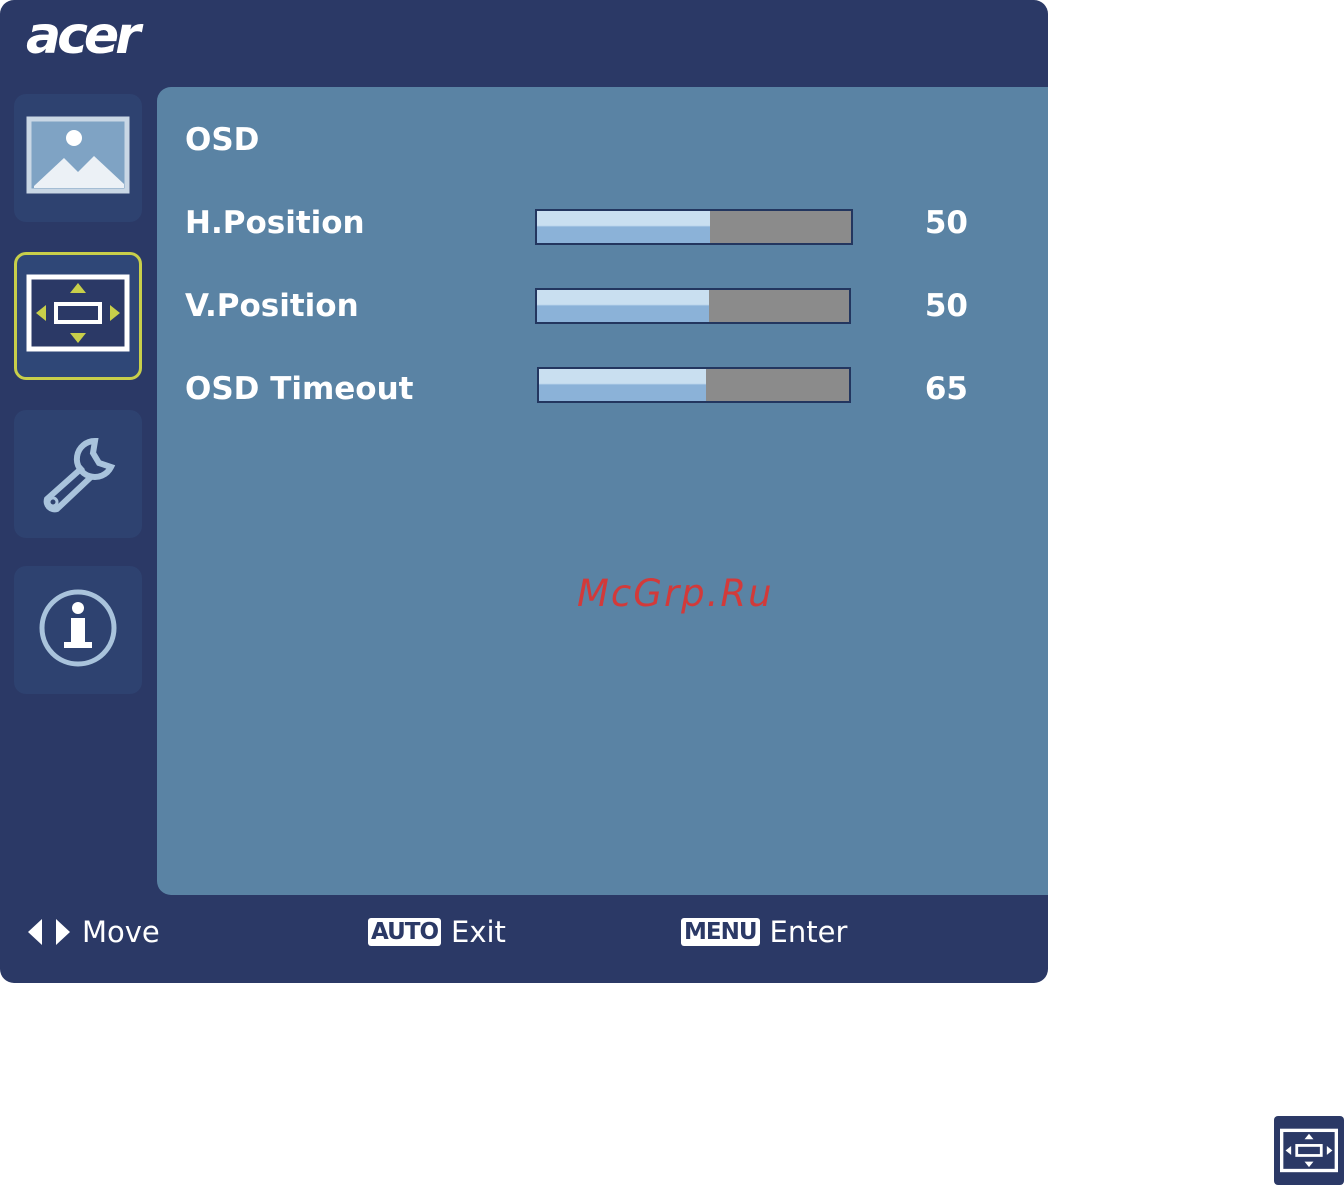  Describe the element at coordinates (675, 593) in the screenshot. I see `watermark-text: McGrp.Ru` at that location.